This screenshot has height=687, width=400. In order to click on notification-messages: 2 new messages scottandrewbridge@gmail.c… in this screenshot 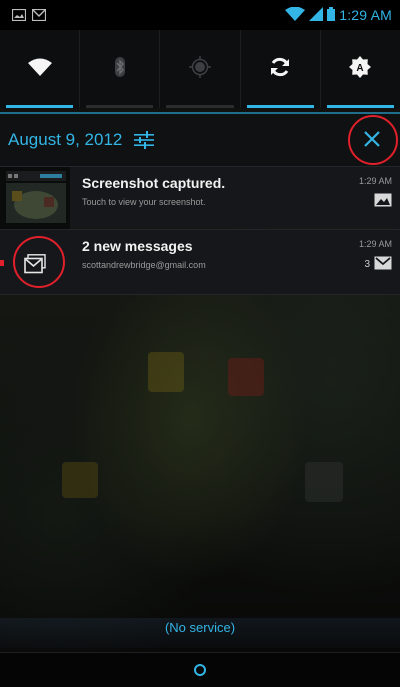, I will do `click(200, 261)`.